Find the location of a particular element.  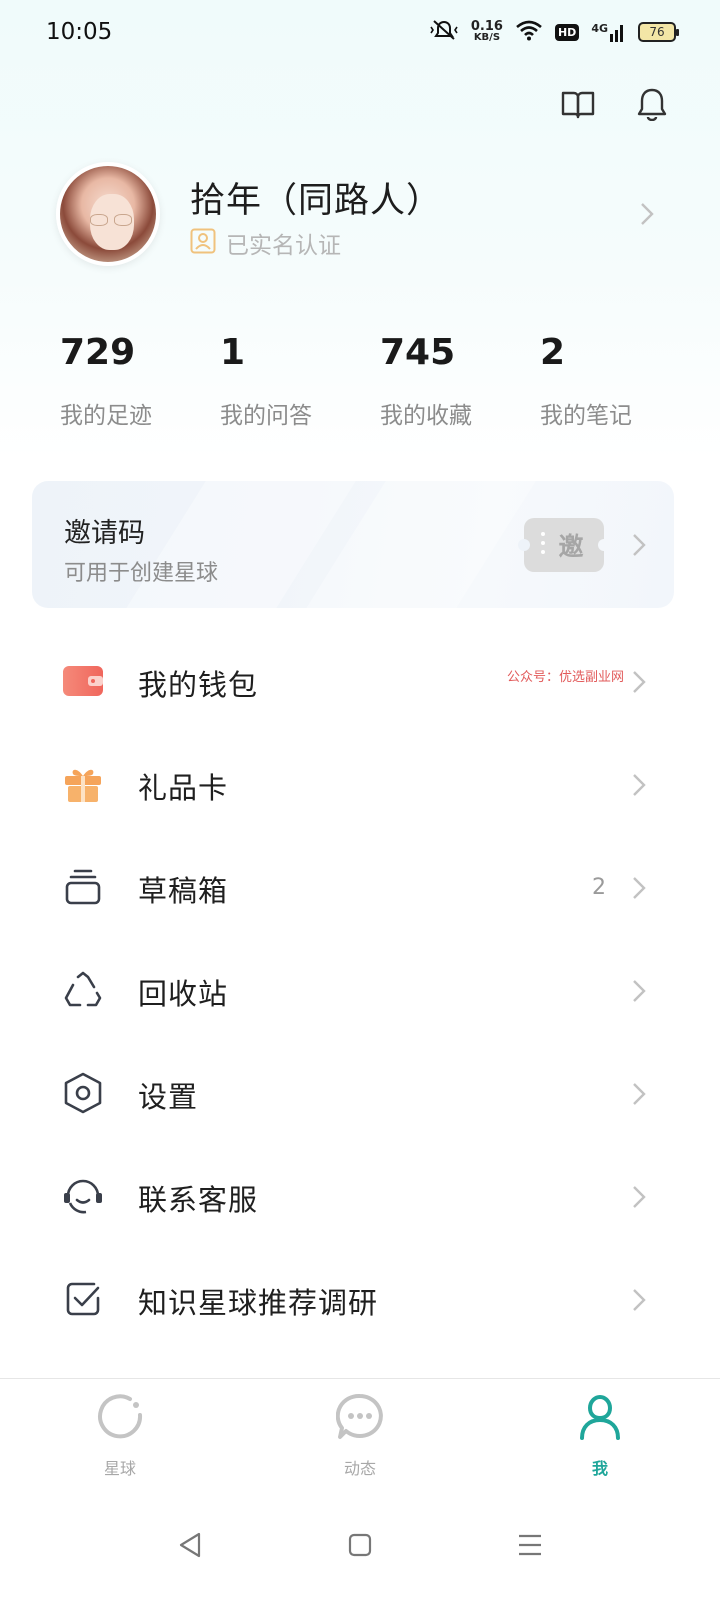

stat-value: 729 is located at coordinates (98, 352).